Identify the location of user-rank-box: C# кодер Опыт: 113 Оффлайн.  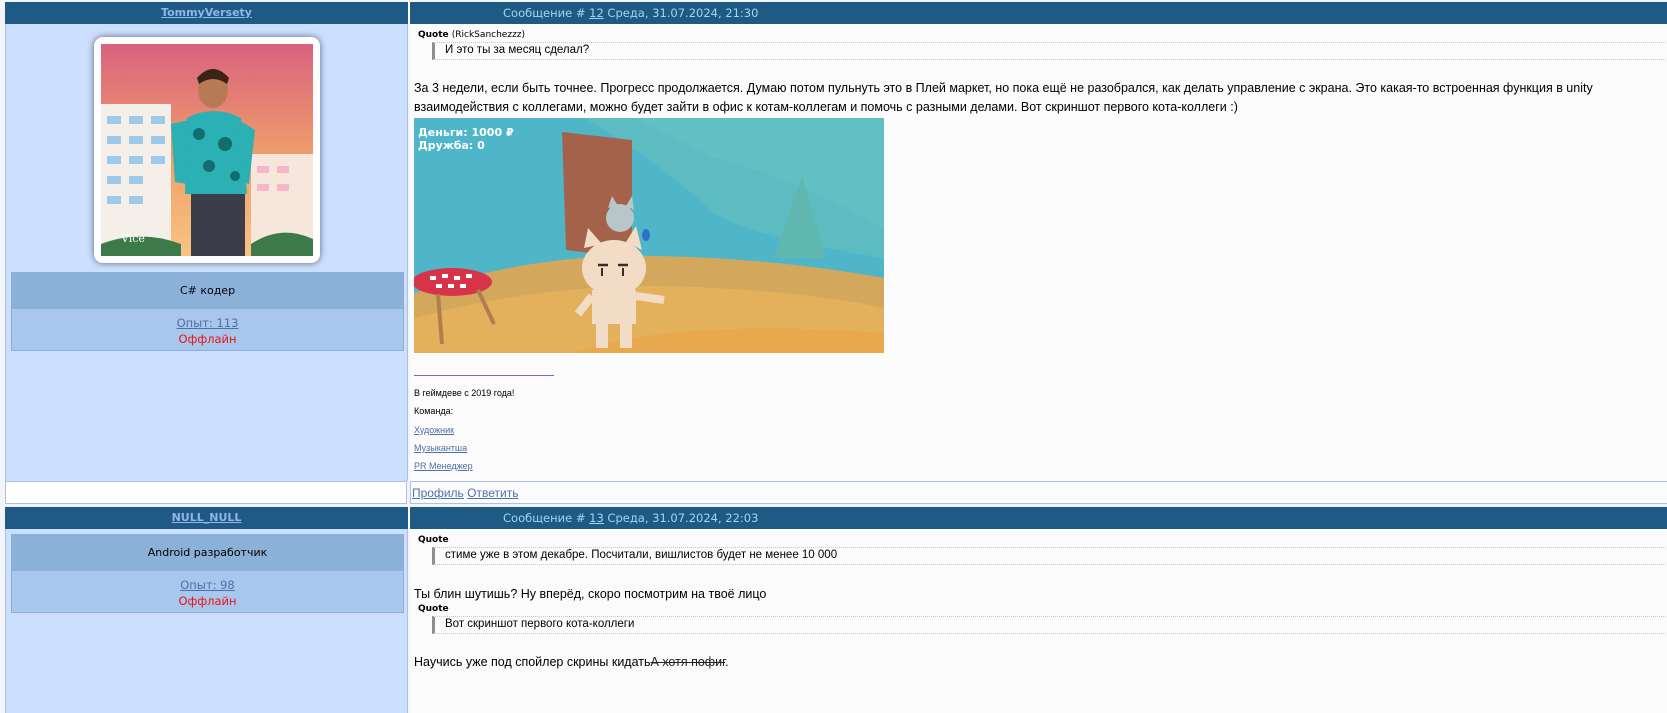
(207, 311).